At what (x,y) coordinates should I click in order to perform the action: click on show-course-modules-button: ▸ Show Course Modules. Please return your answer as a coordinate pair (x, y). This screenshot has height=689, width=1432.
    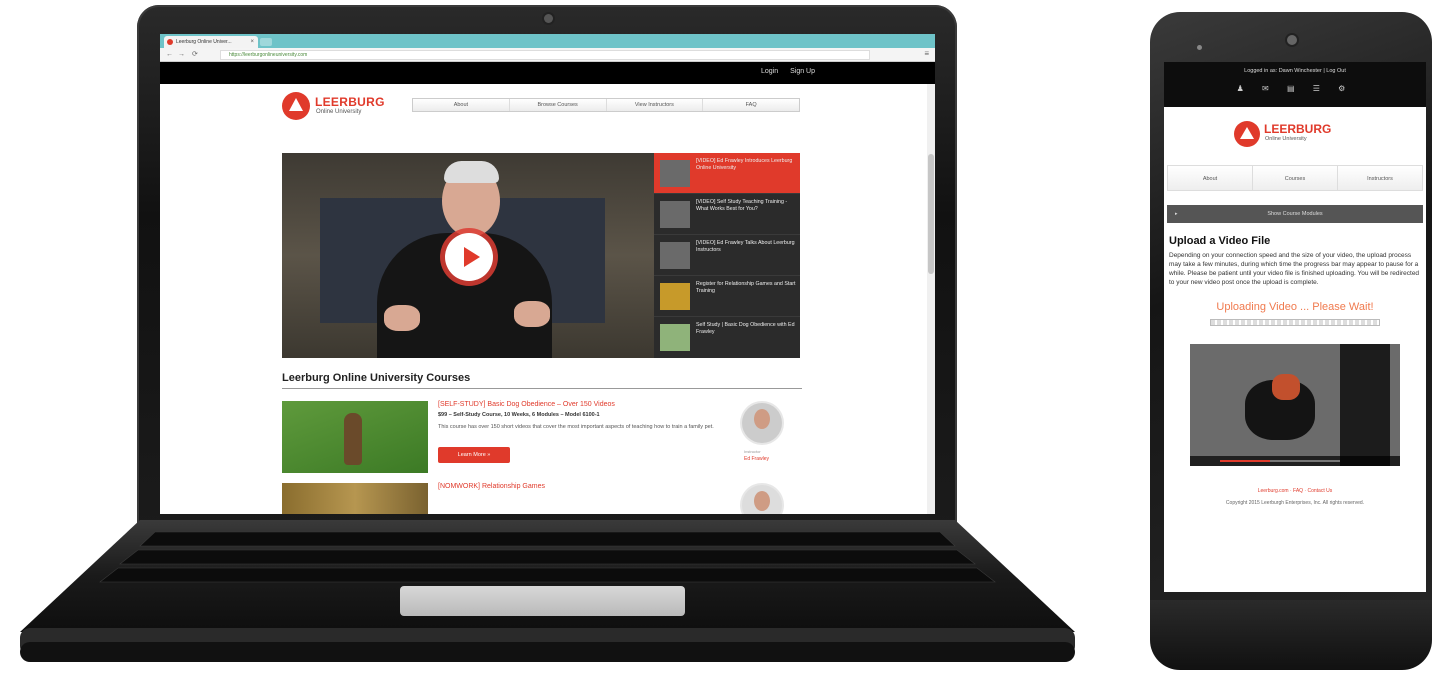
    Looking at the image, I should click on (1295, 214).